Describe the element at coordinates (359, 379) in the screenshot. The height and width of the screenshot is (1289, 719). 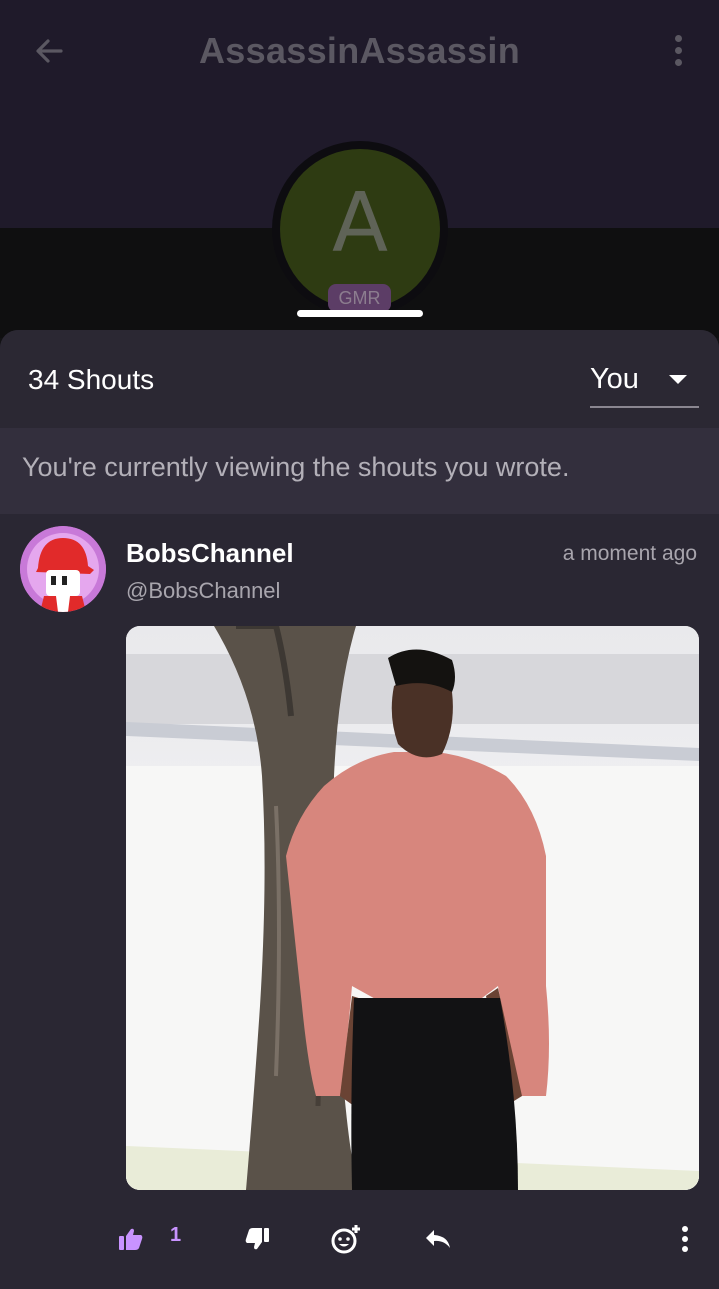
I see `shouts-header: 34 Shouts You` at that location.